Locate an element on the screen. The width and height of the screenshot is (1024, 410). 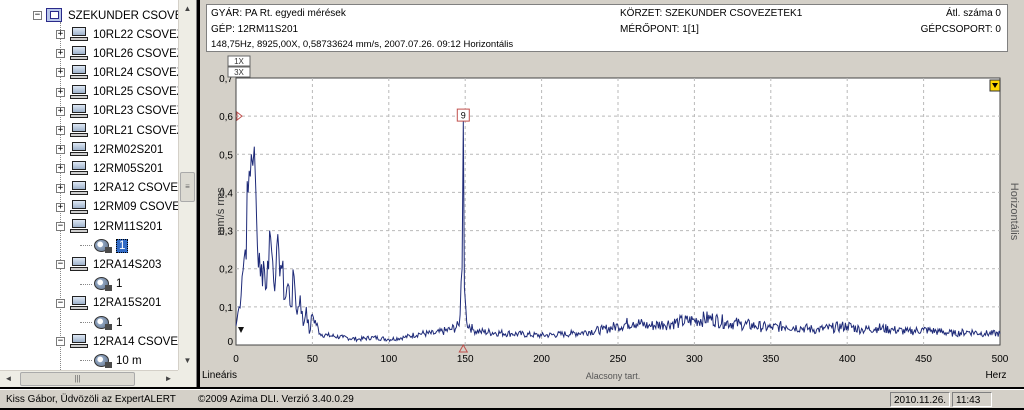
scale-label: Lineáris is located at coordinates (219, 375).